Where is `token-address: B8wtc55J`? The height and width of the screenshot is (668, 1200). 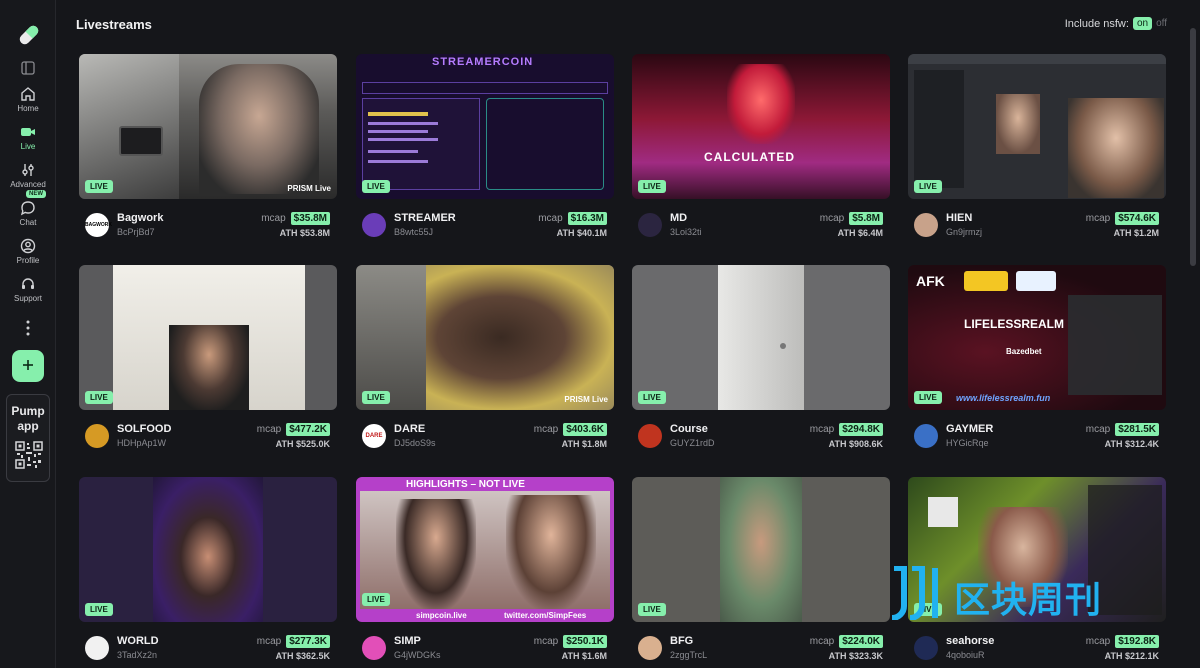 token-address: B8wtc55J is located at coordinates (414, 232).